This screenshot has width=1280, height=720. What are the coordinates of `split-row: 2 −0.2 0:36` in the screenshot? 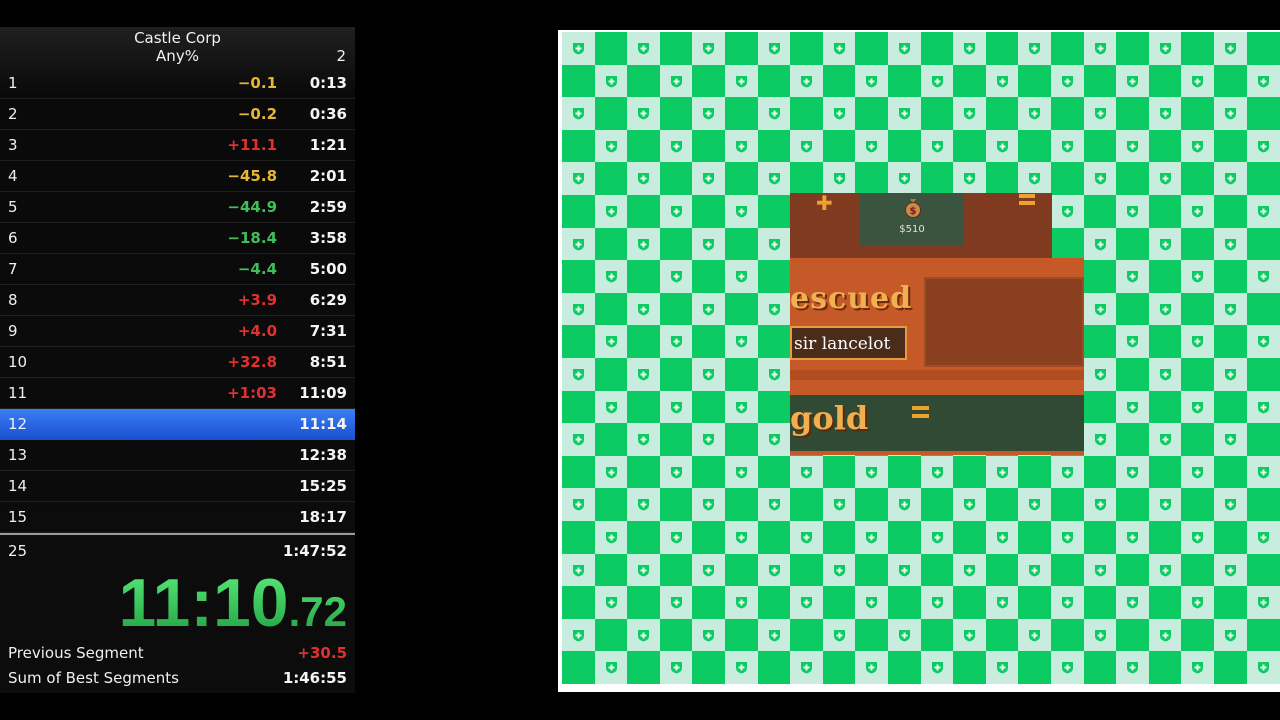 It's located at (177, 114).